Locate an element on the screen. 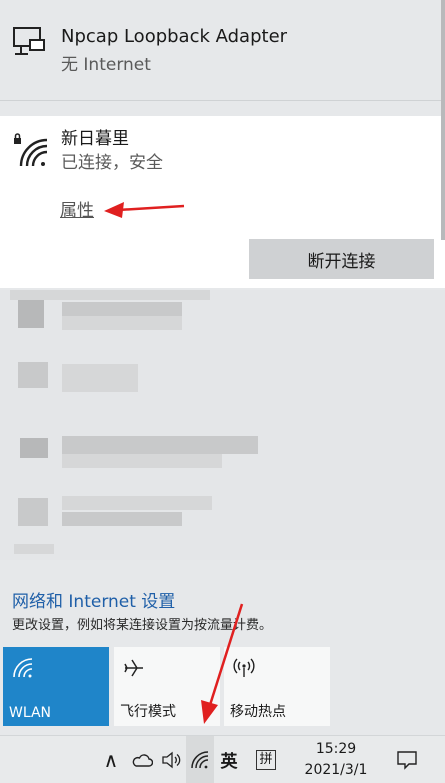  network-name: Npcap Loopback Adapter is located at coordinates (174, 36).